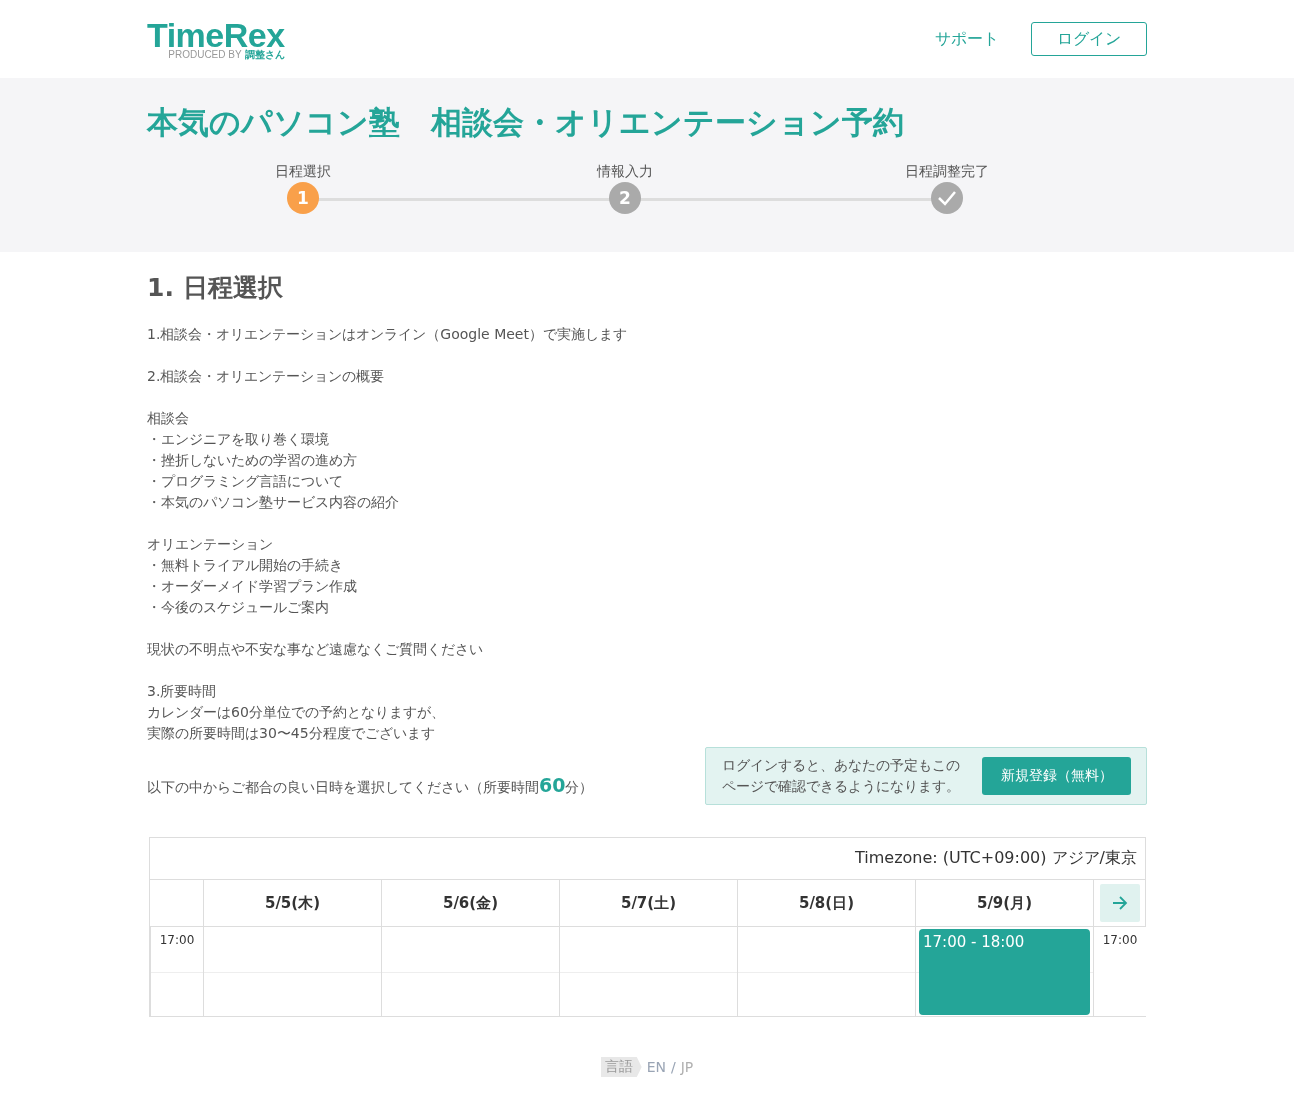 The height and width of the screenshot is (1115, 1294). I want to click on description-text: 2.相談会・オリエンテーションの概要, so click(266, 376).